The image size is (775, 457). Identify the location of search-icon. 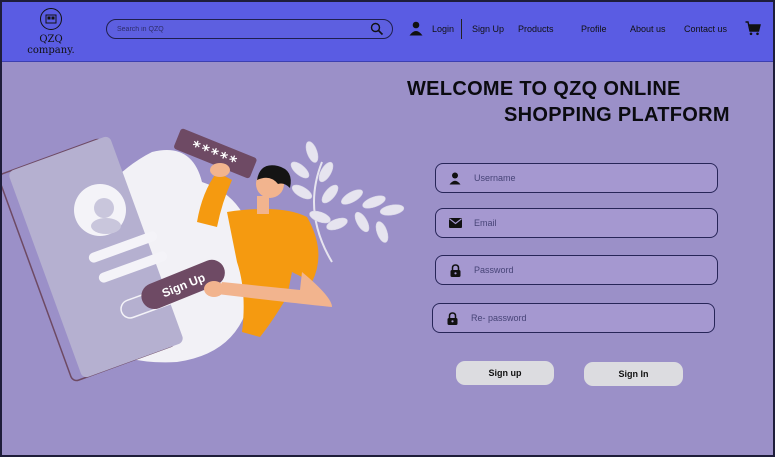
(377, 31).